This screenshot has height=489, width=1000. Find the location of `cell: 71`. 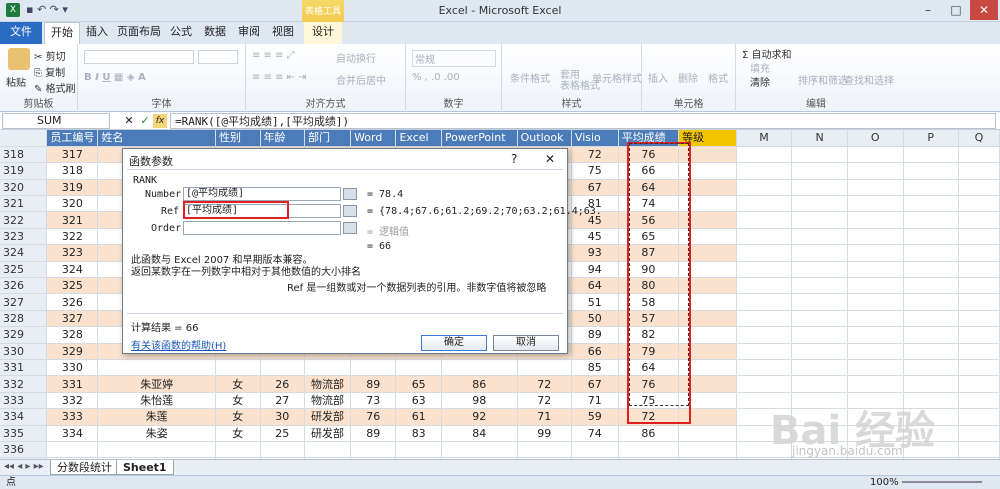

cell: 71 is located at coordinates (544, 417).